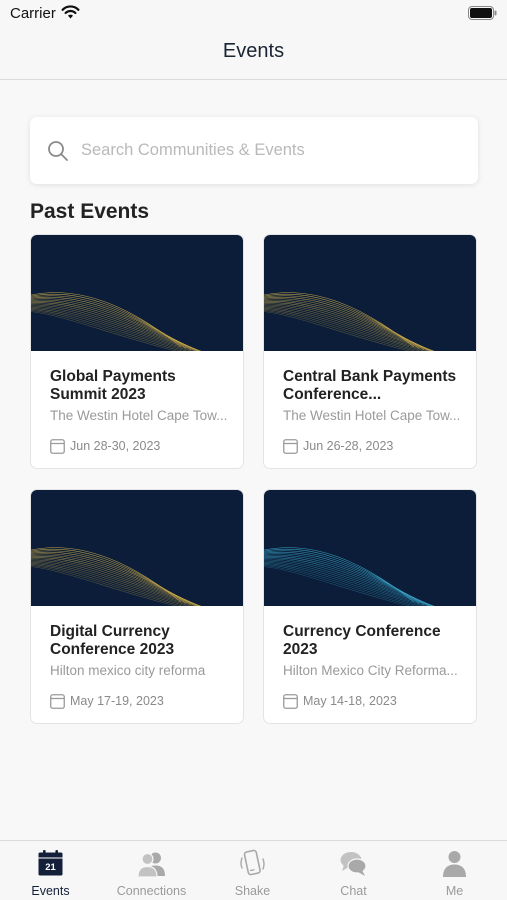  Describe the element at coordinates (58, 151) in the screenshot. I see `search-icon` at that location.